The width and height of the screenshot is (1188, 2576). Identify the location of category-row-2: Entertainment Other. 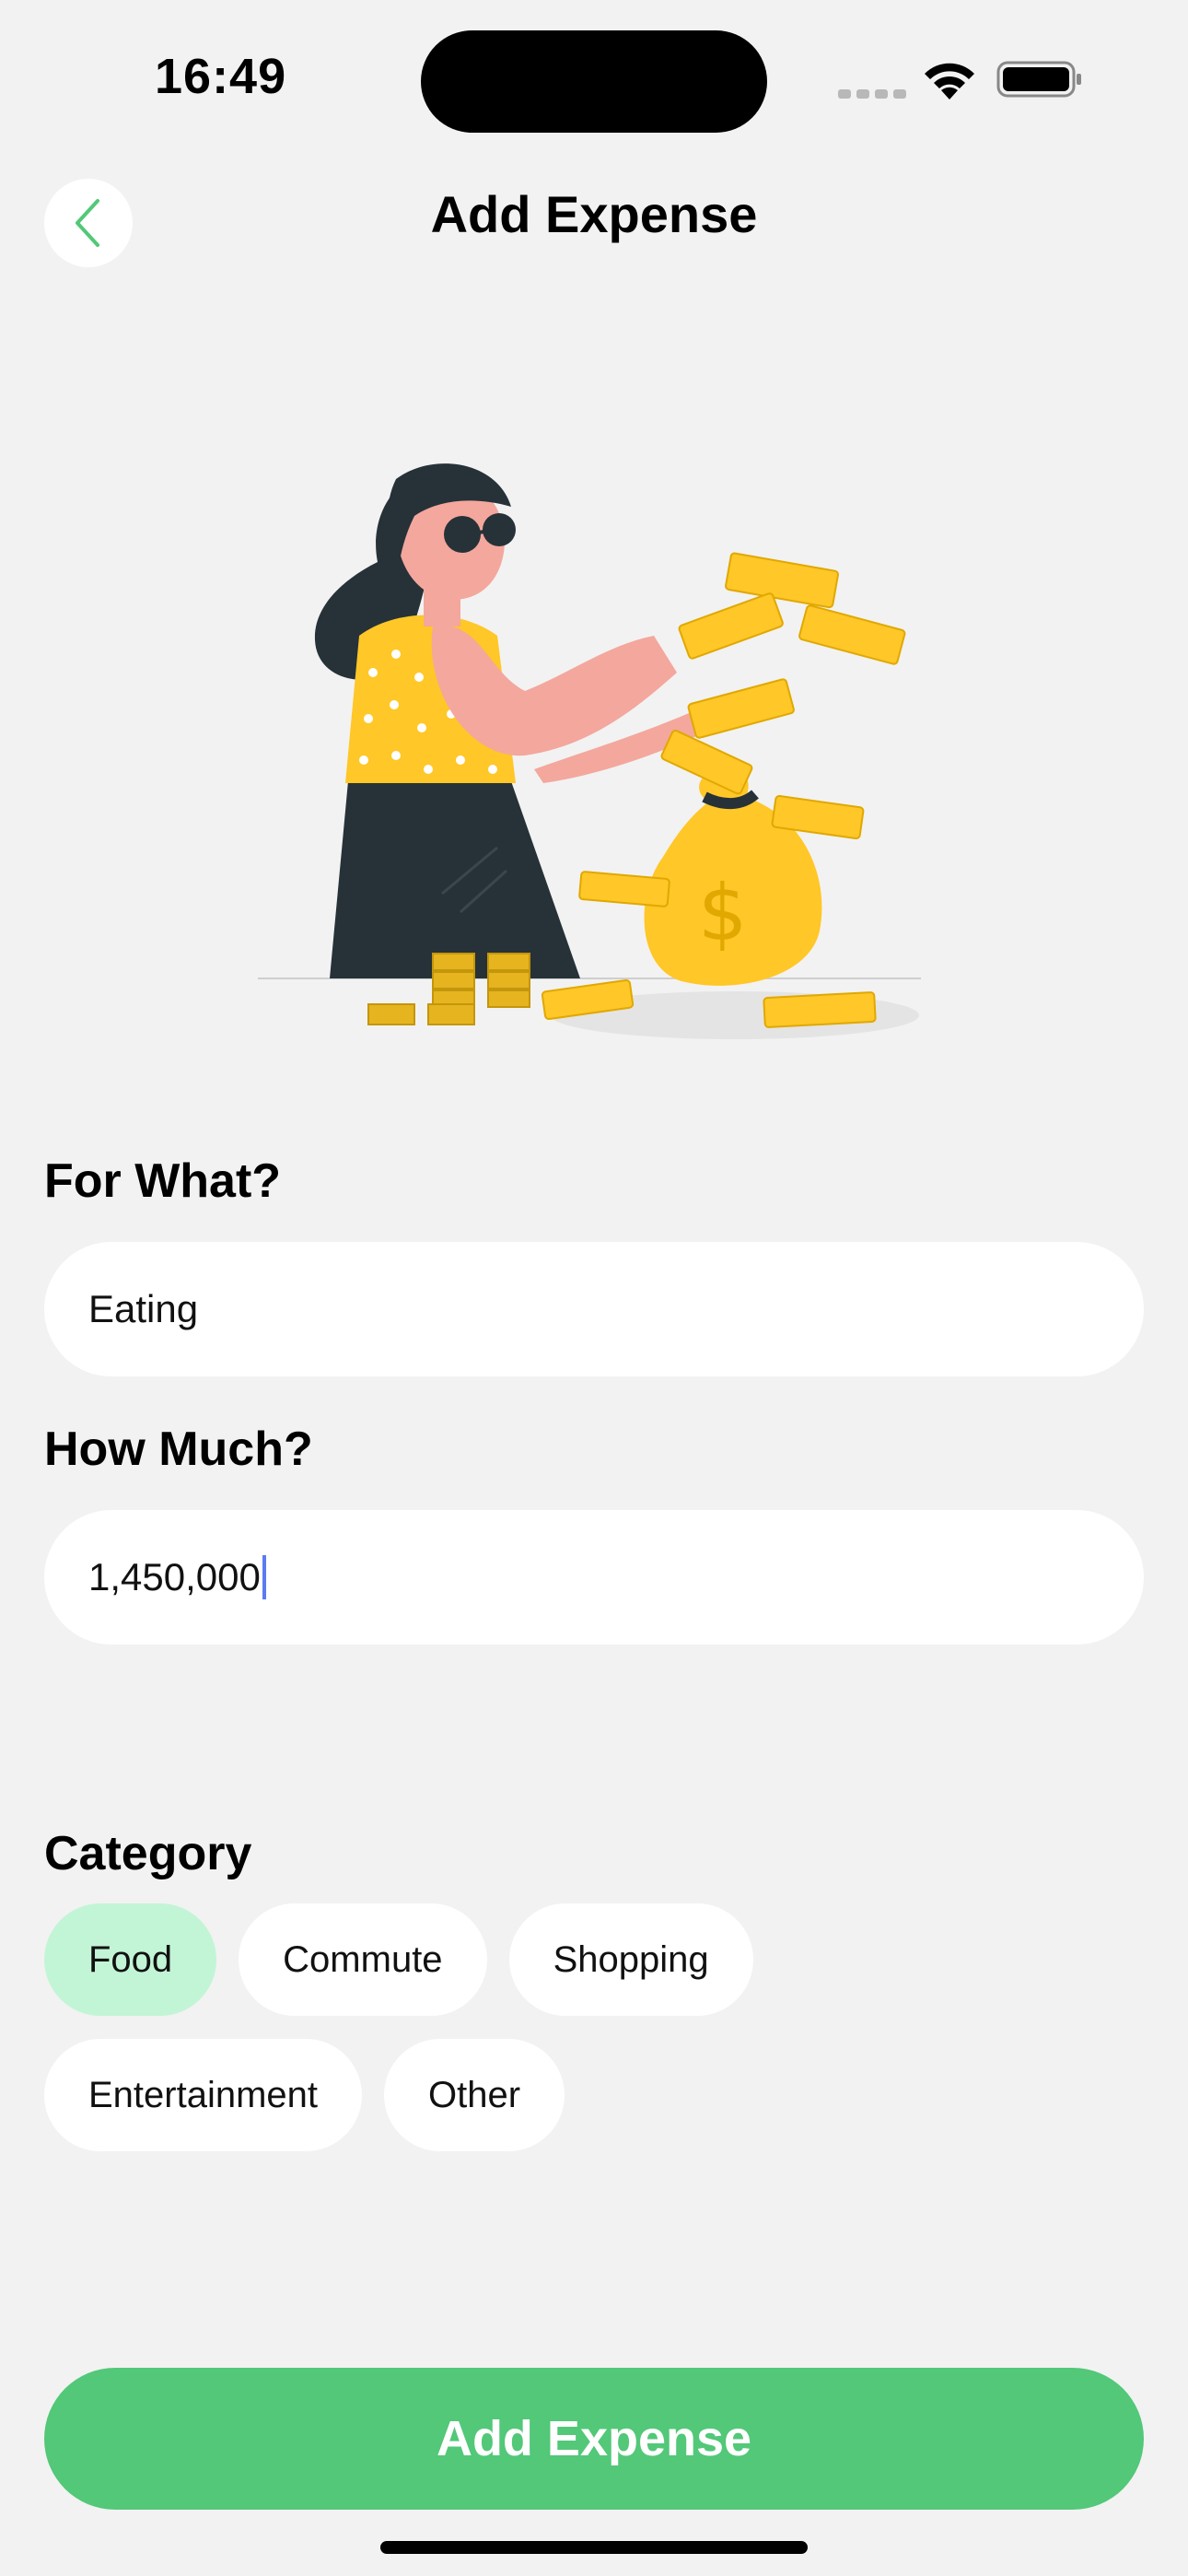
(304, 2095).